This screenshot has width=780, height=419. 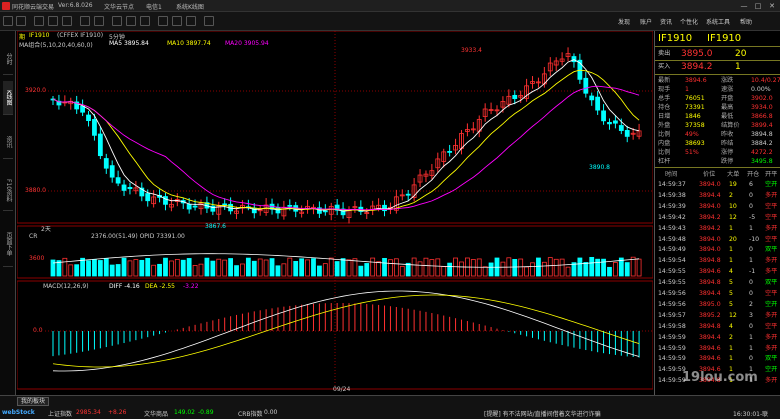 I want to click on tab-timeshare: 分时, so click(x=8, y=59).